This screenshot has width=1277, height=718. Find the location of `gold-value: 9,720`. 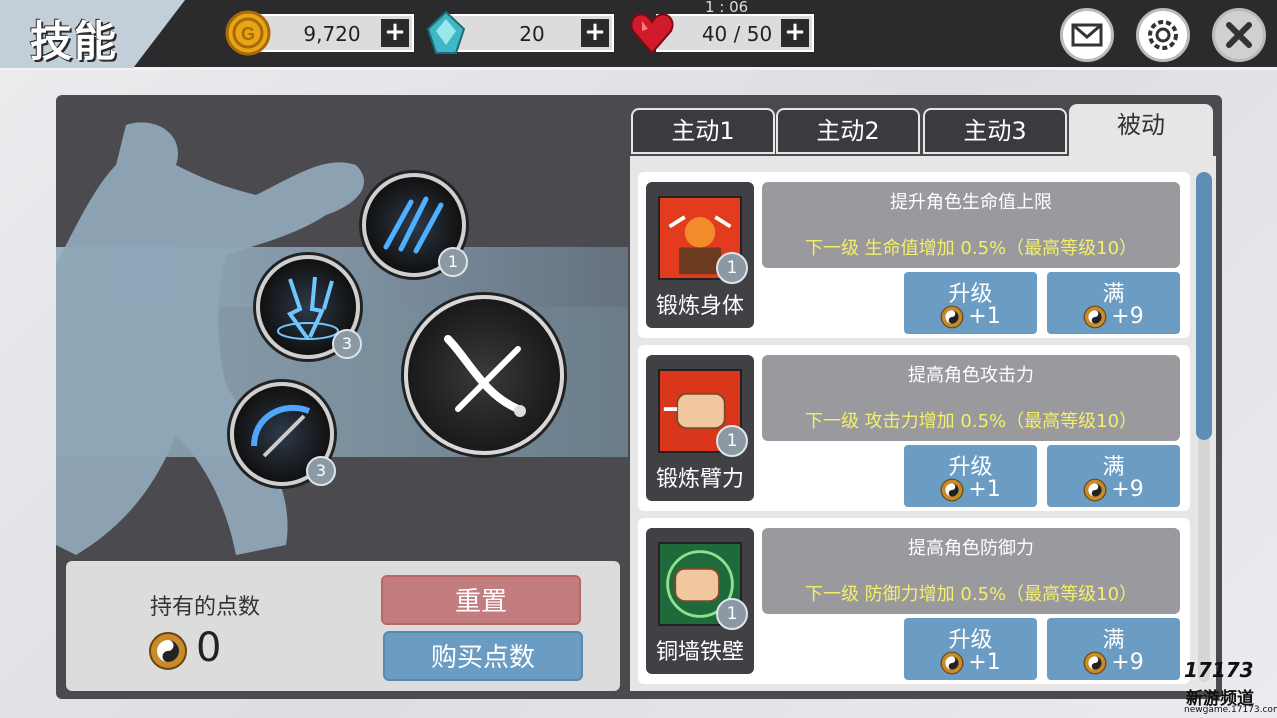

gold-value: 9,720 is located at coordinates (332, 34).